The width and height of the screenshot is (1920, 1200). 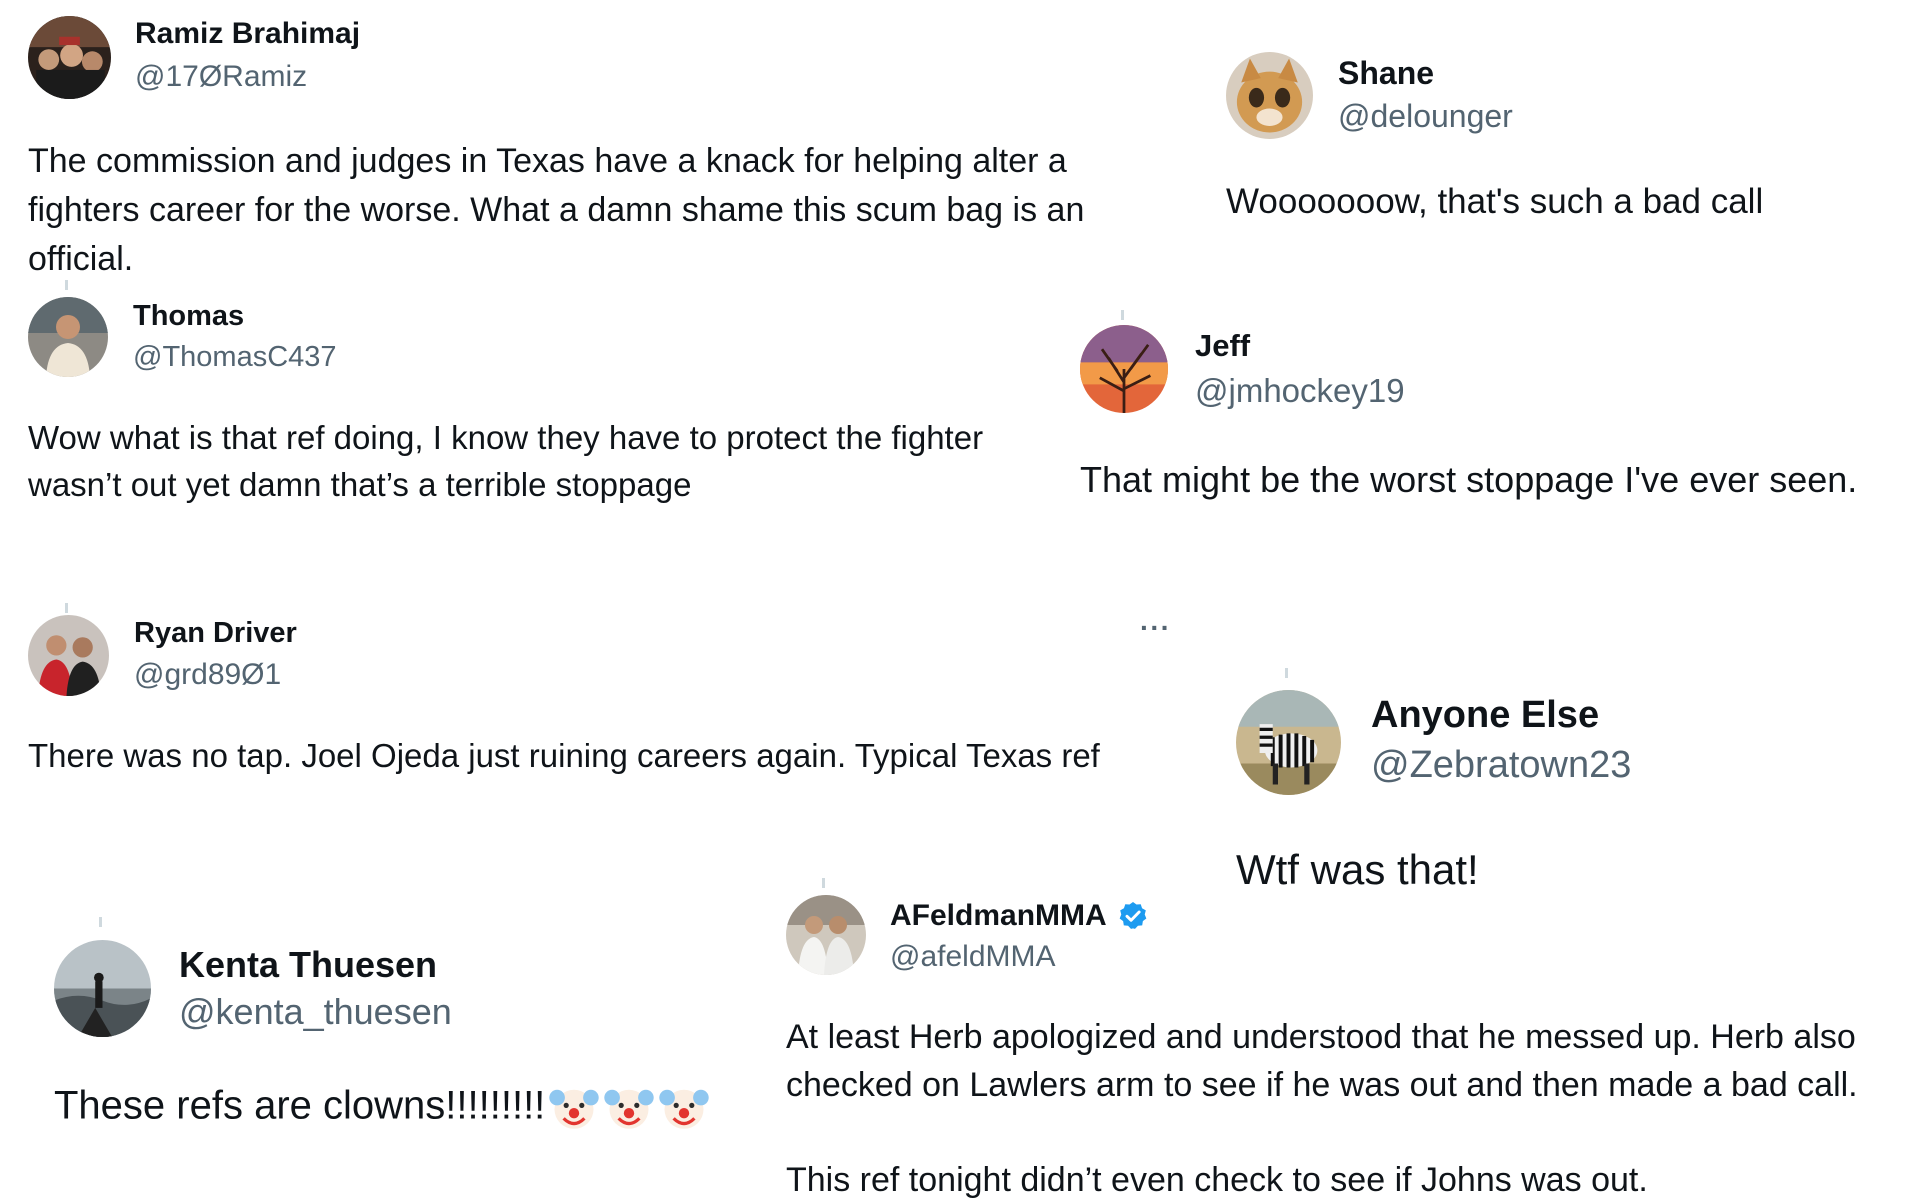 I want to click on handle: @grd89Ø1, so click(x=207, y=675).